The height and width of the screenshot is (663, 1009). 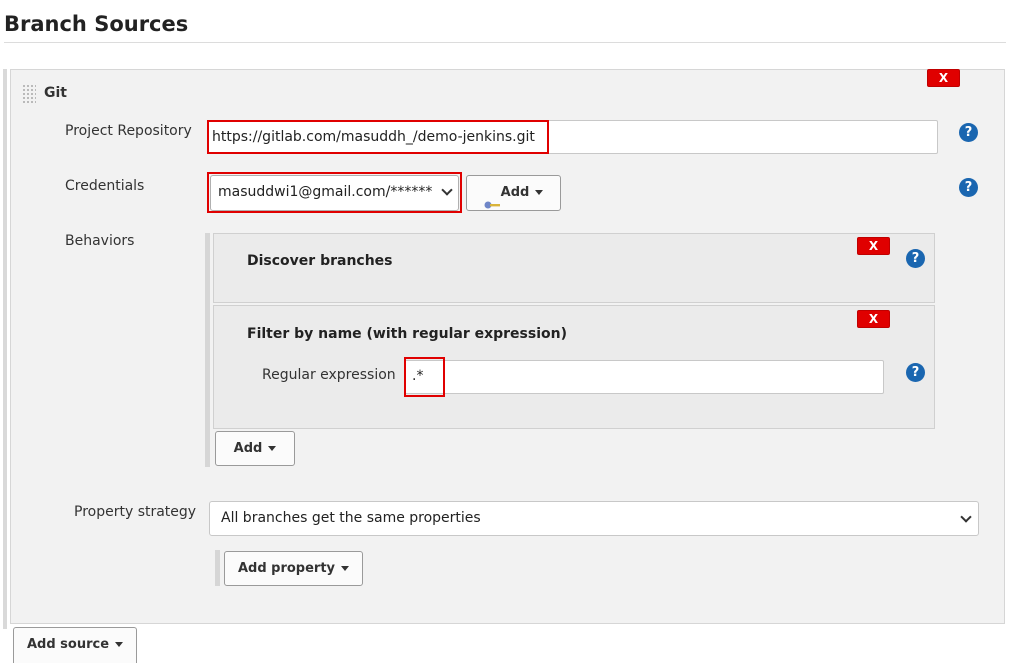 I want to click on regex-highlight-box, so click(x=424, y=377).